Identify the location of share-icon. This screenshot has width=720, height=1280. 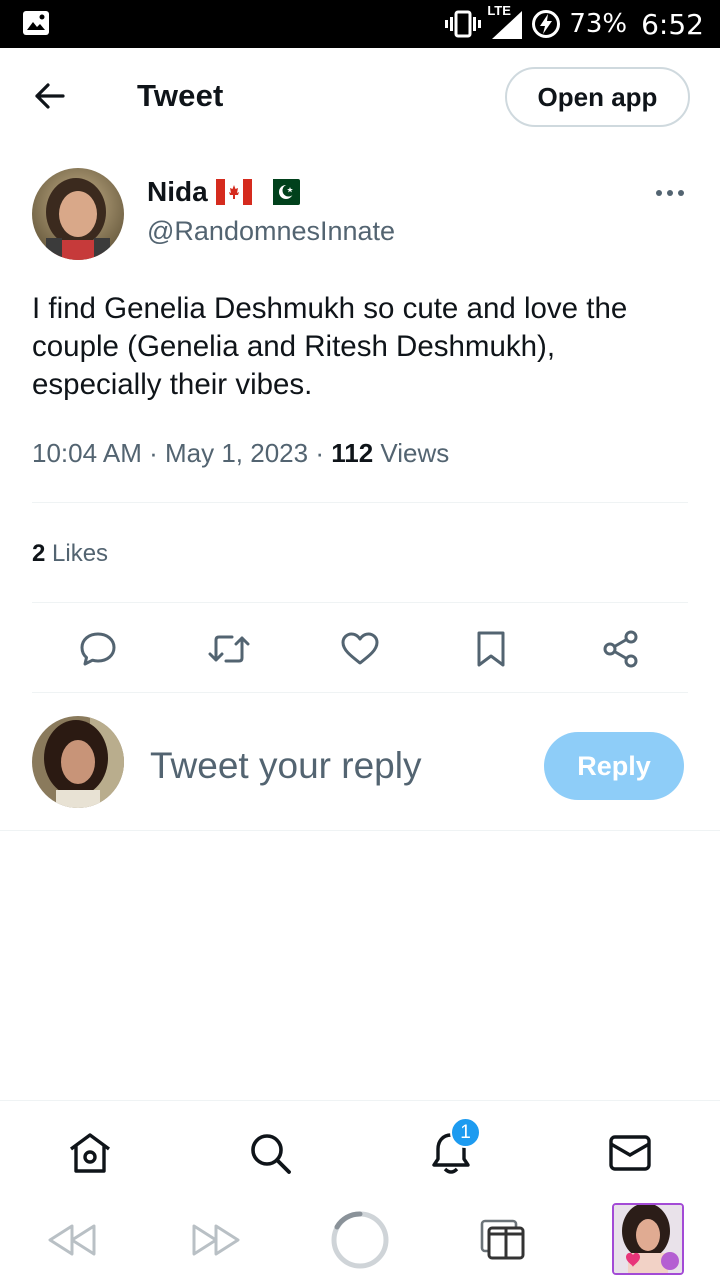
(620, 649).